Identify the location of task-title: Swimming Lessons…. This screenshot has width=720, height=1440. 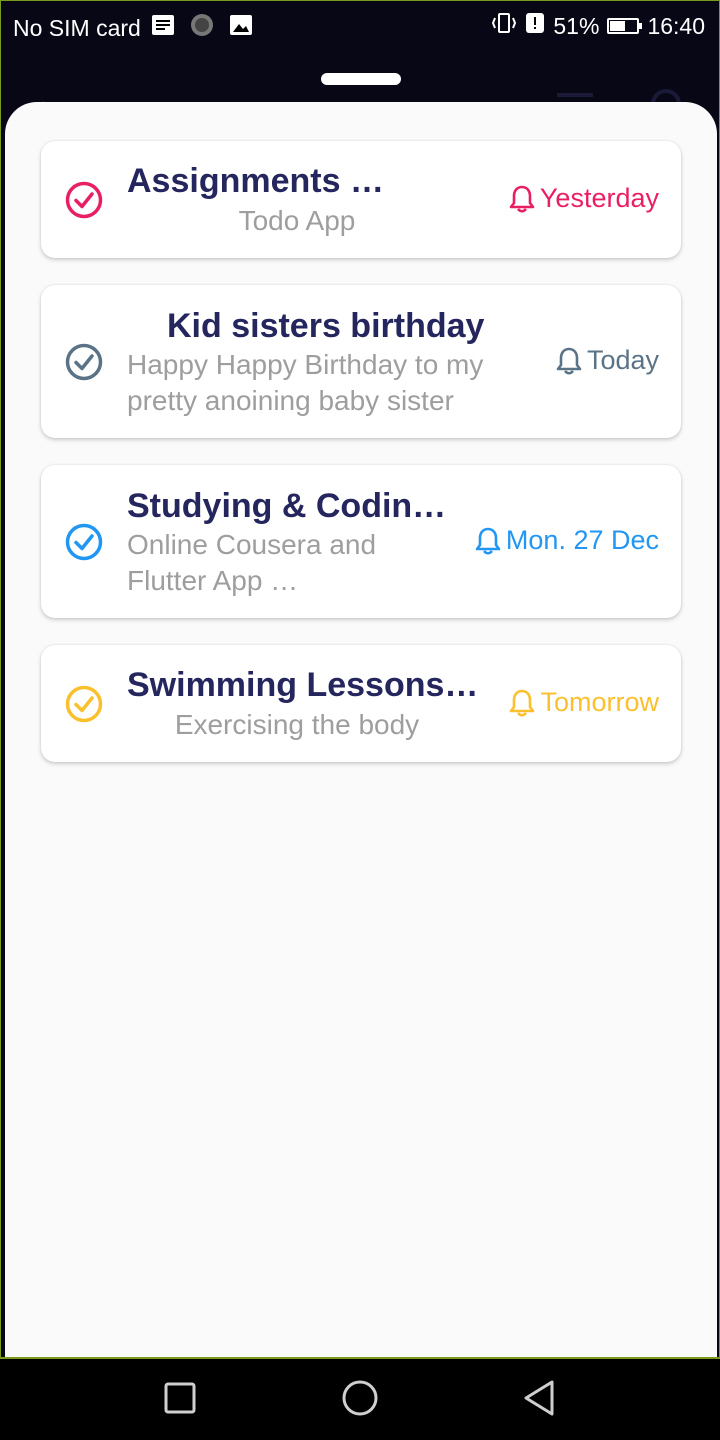
(303, 685).